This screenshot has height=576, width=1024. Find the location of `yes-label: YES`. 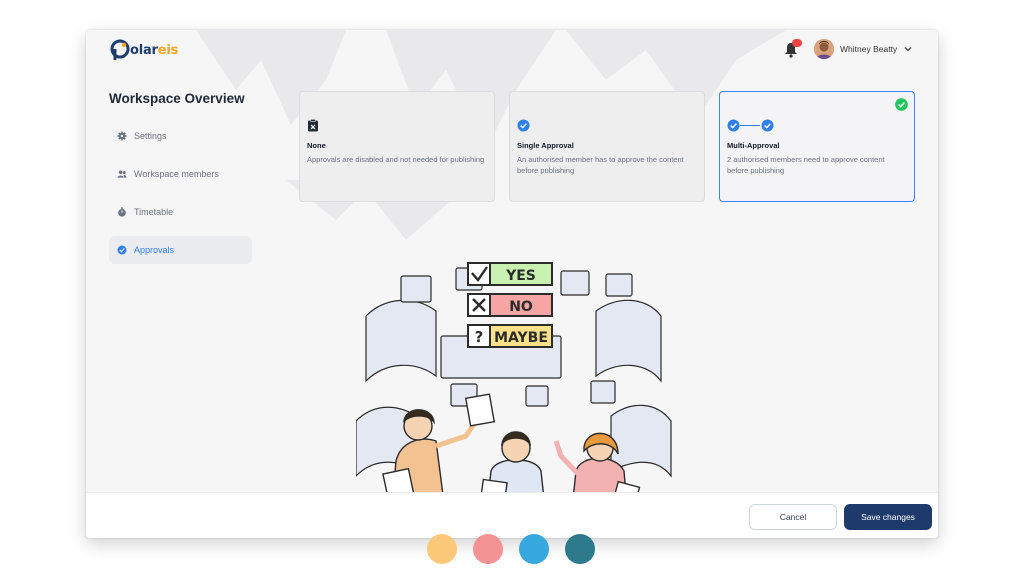

yes-label: YES is located at coordinates (520, 276).